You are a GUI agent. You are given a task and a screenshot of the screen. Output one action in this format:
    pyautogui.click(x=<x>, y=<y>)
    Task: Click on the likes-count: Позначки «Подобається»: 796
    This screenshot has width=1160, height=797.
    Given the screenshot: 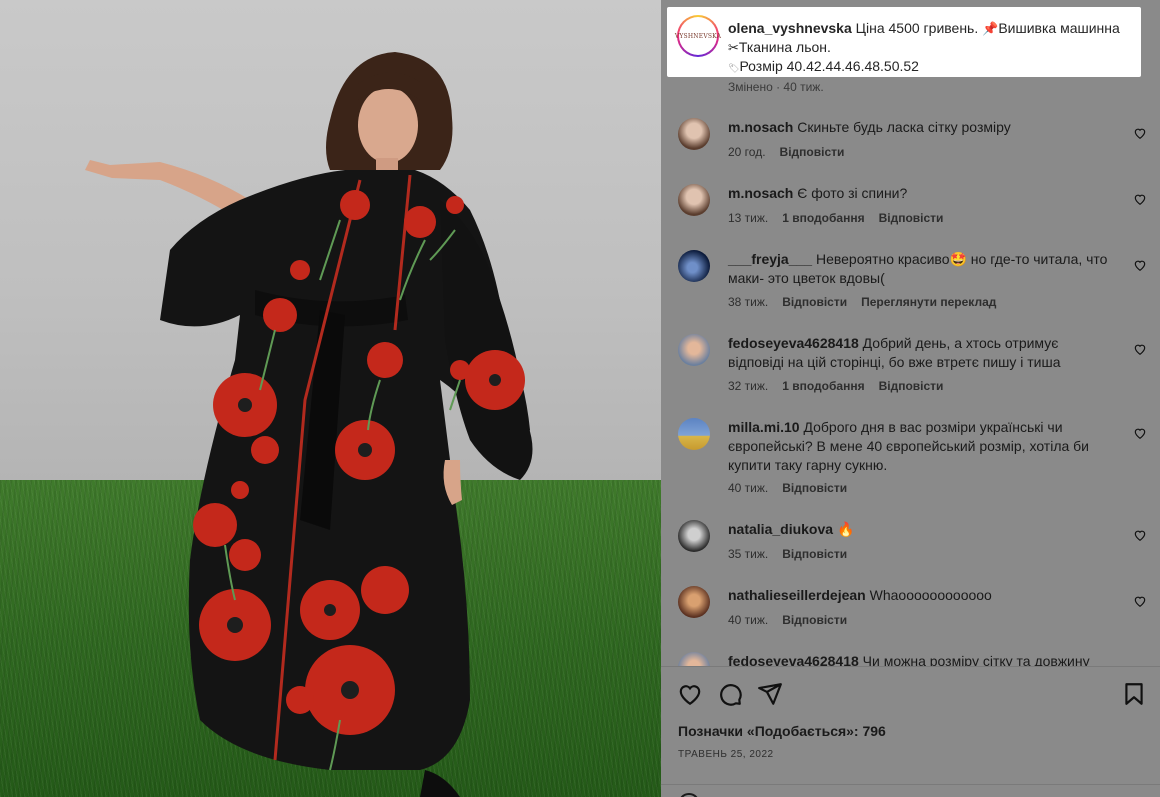 What is the action you would take?
    pyautogui.click(x=782, y=731)
    